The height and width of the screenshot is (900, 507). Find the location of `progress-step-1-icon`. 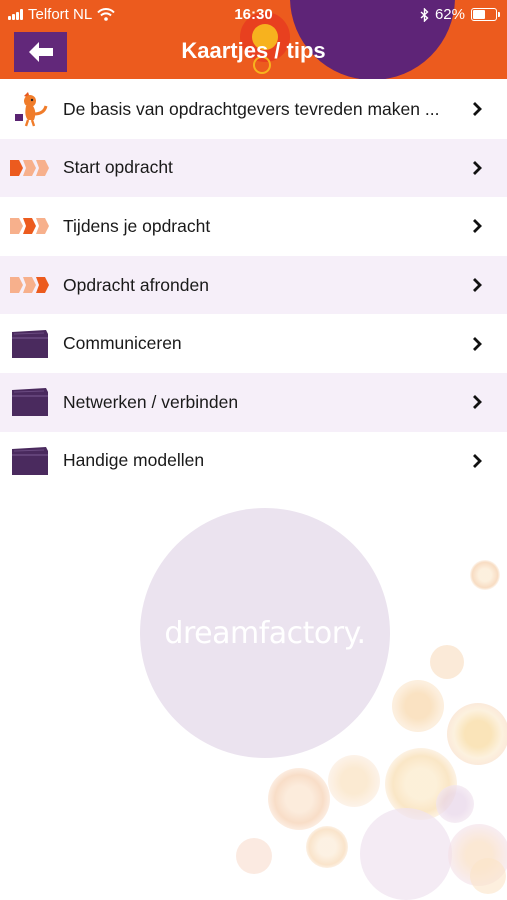

progress-step-1-icon is located at coordinates (30, 168).